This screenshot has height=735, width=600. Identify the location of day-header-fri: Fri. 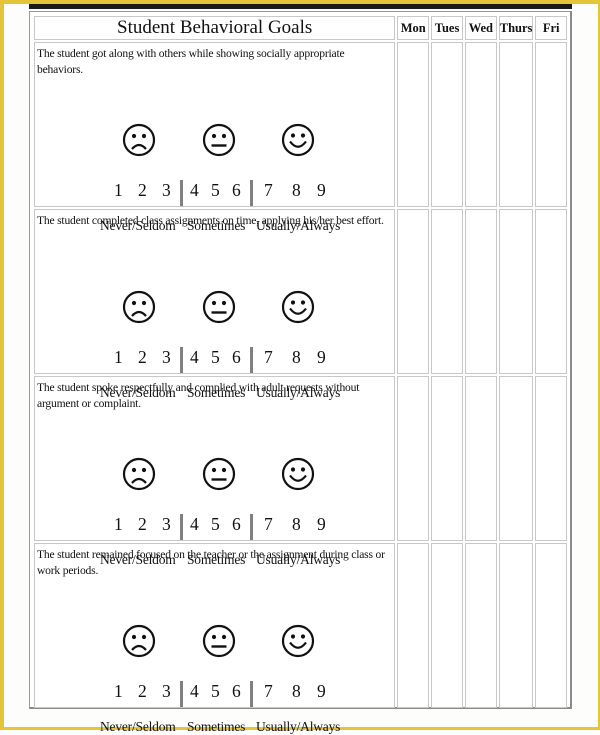
(551, 28).